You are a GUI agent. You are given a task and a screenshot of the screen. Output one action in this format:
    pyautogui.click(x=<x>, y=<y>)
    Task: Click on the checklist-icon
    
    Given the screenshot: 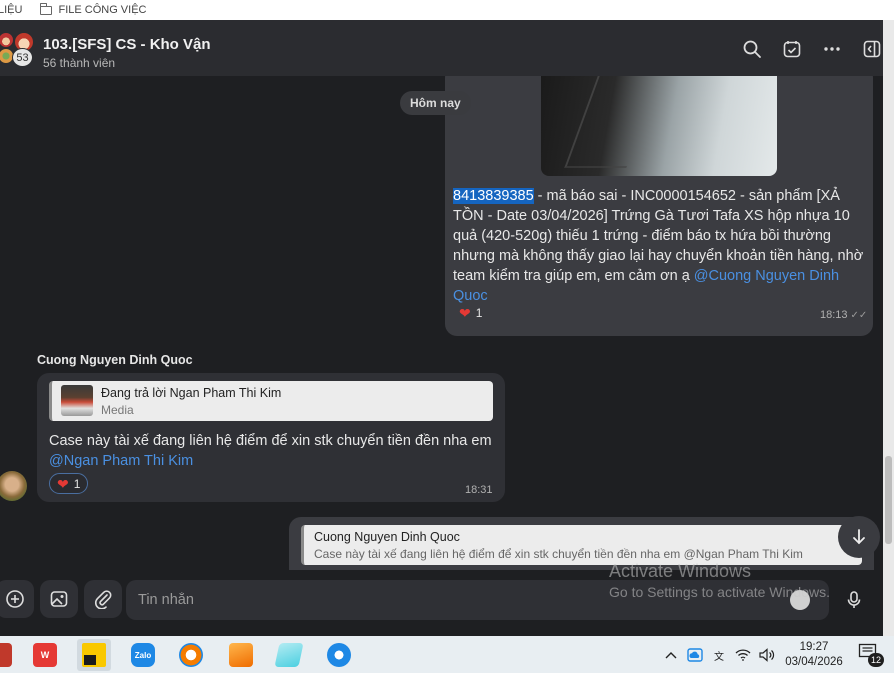 What is the action you would take?
    pyautogui.click(x=792, y=49)
    